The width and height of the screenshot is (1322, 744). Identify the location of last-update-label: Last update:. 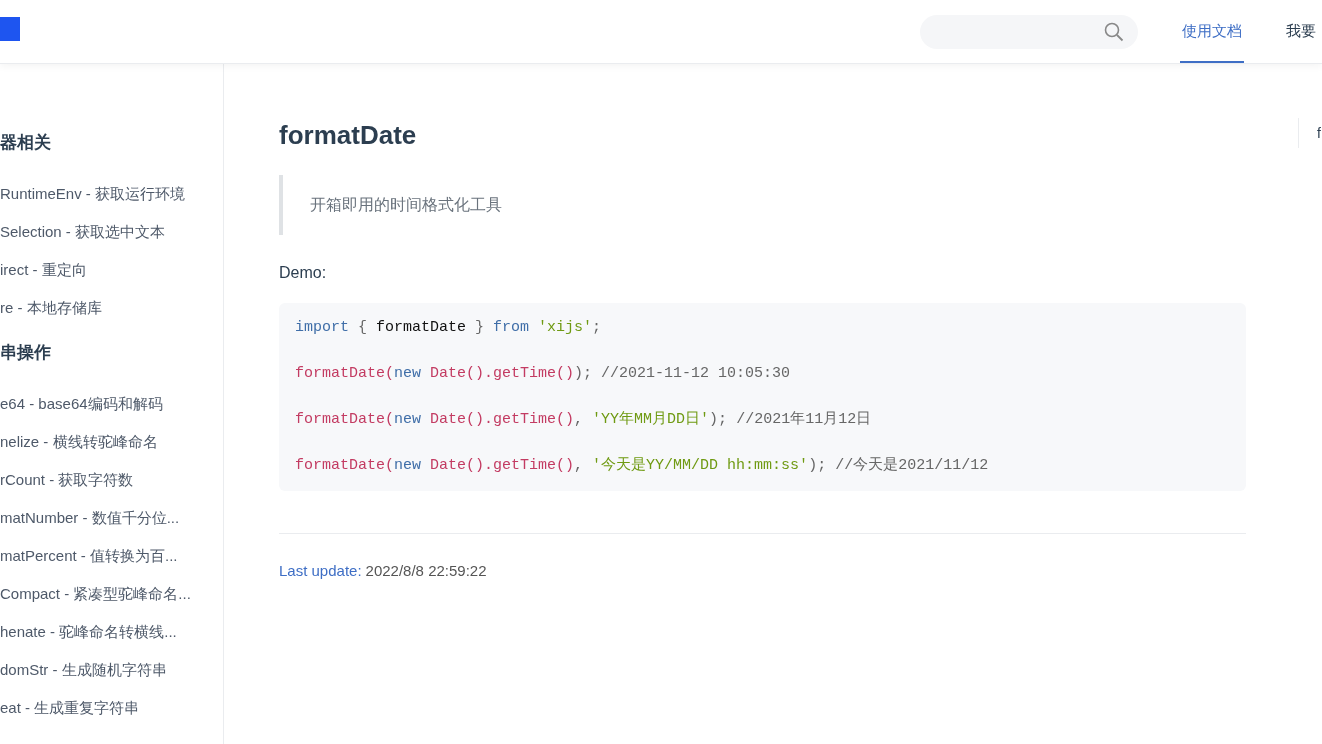
(320, 571).